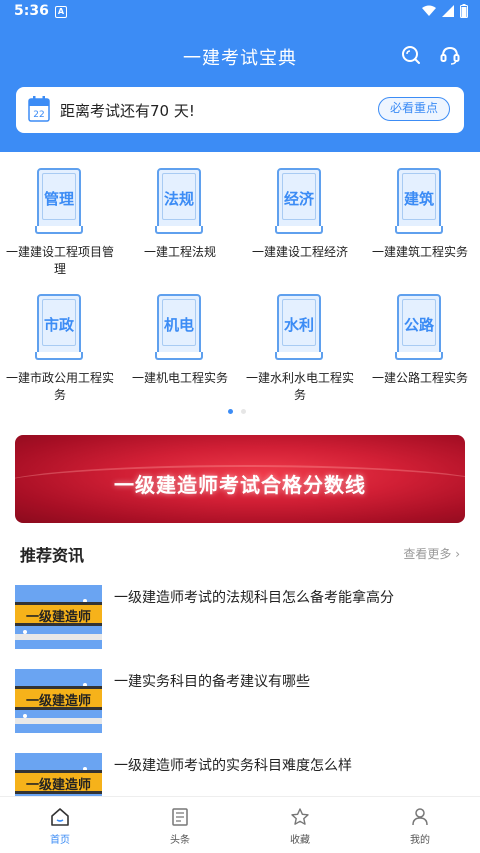 Image resolution: width=480 pixels, height=853 pixels. What do you see at coordinates (60, 260) in the screenshot?
I see `subject-name: 一建建设工程项目管理` at bounding box center [60, 260].